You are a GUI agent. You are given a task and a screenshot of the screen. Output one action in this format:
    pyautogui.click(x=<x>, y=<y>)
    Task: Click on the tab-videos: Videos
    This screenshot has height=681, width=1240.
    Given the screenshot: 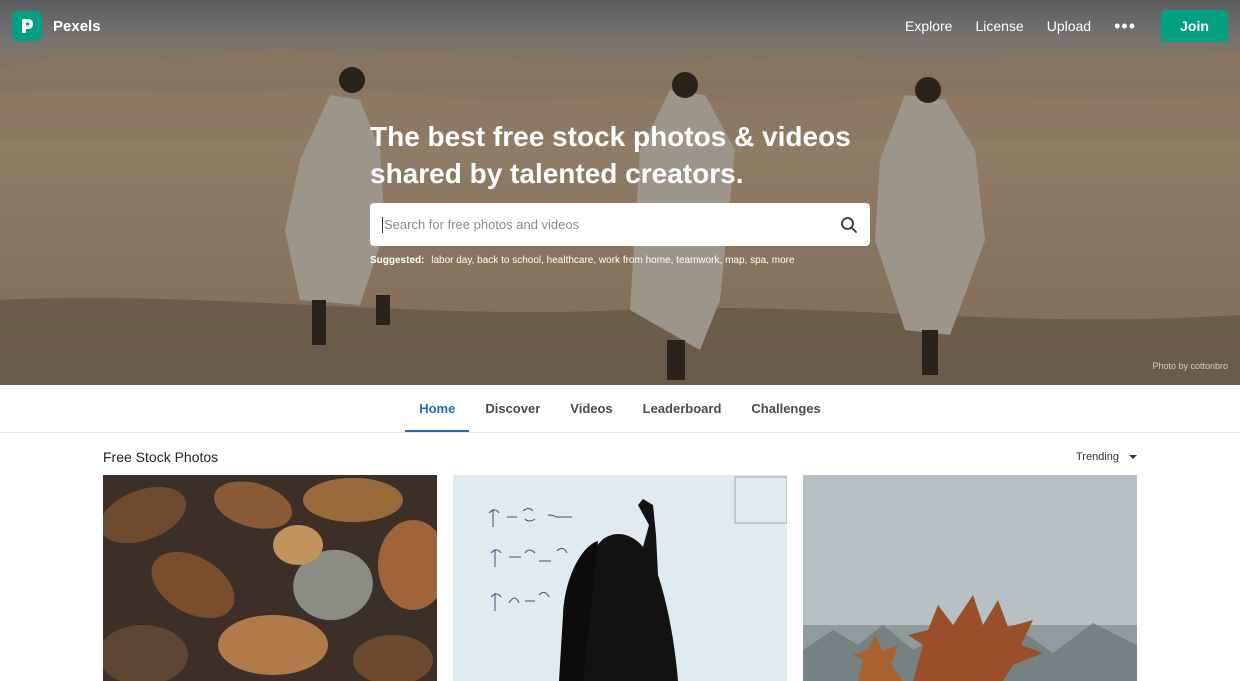 What is the action you would take?
    pyautogui.click(x=591, y=408)
    